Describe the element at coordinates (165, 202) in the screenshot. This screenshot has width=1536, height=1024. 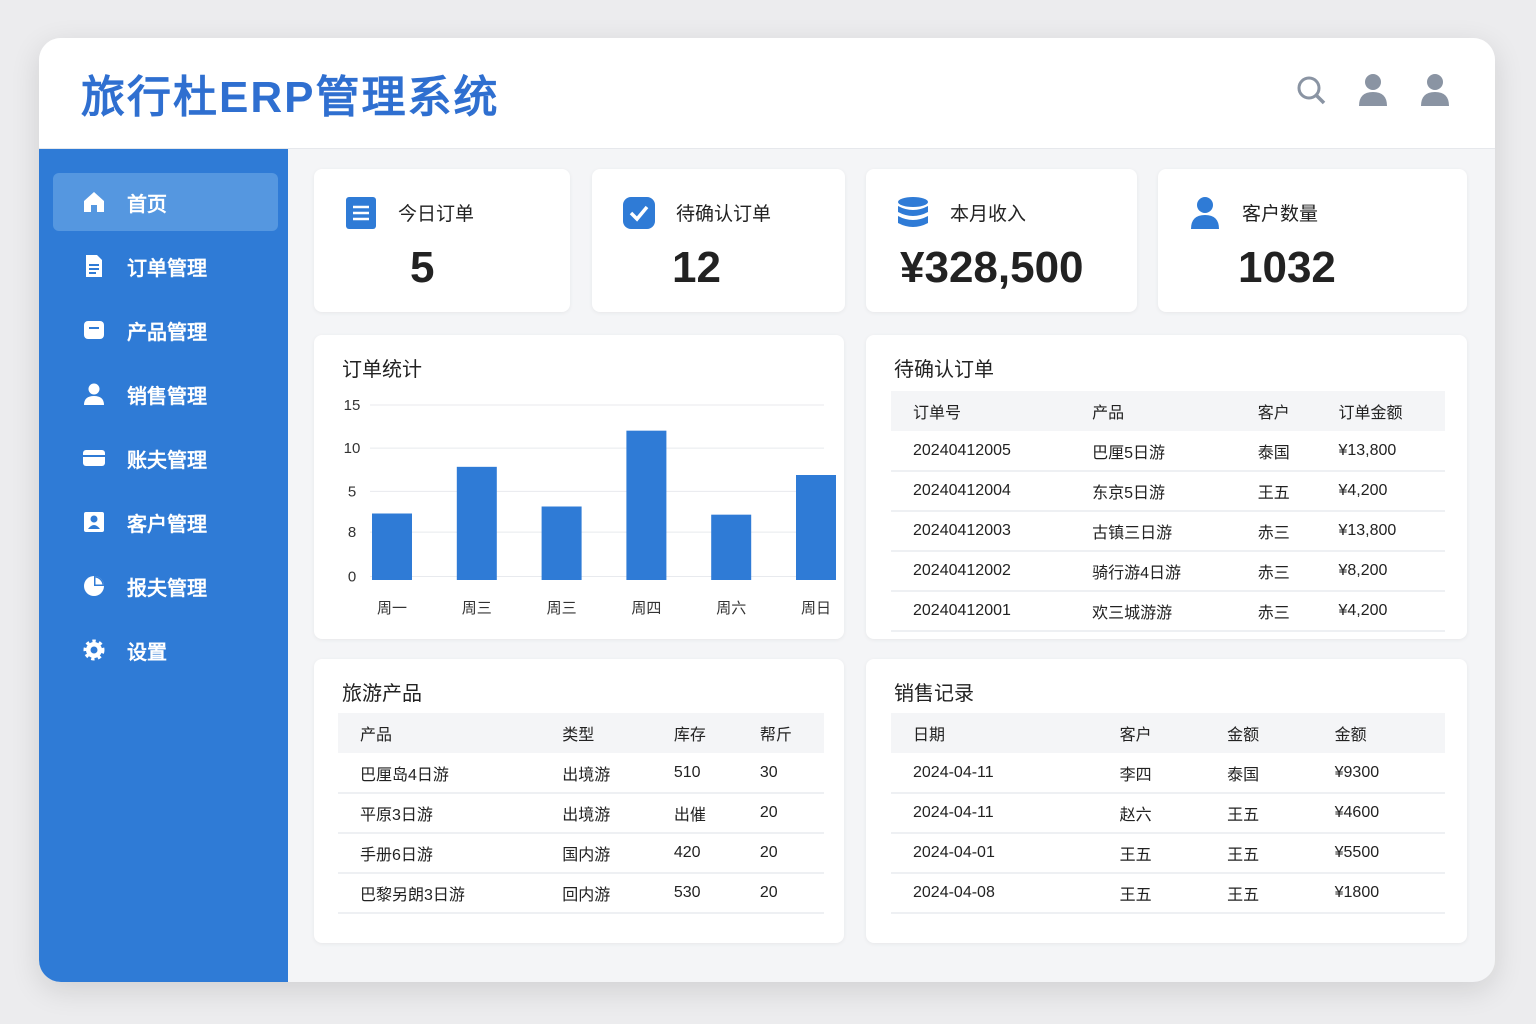
I see `sidebar-item-0: 首页` at that location.